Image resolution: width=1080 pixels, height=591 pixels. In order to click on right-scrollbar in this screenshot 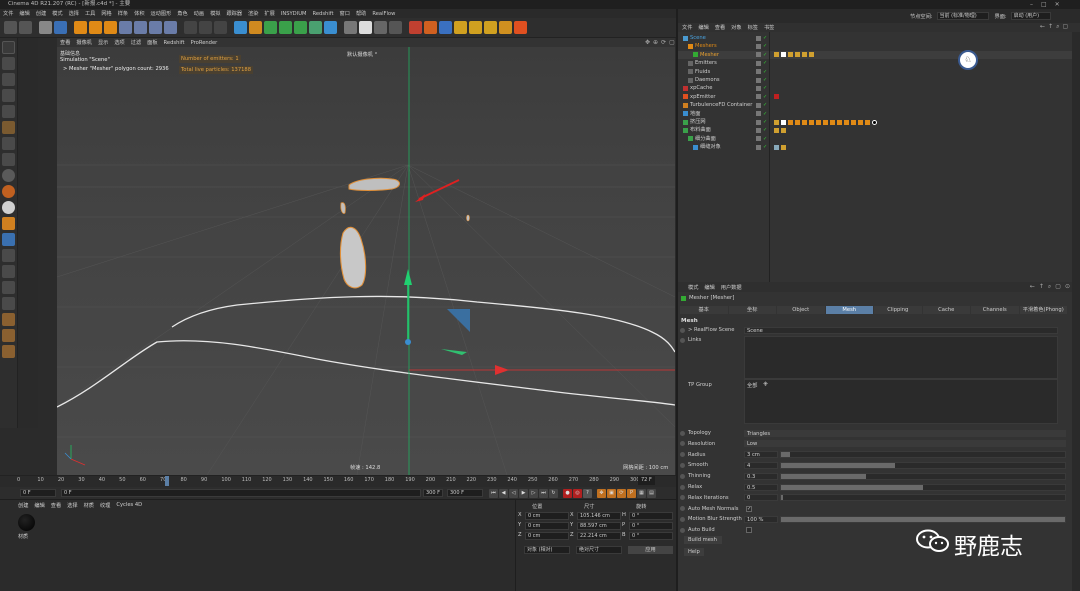, I will do `click(1076, 311)`.